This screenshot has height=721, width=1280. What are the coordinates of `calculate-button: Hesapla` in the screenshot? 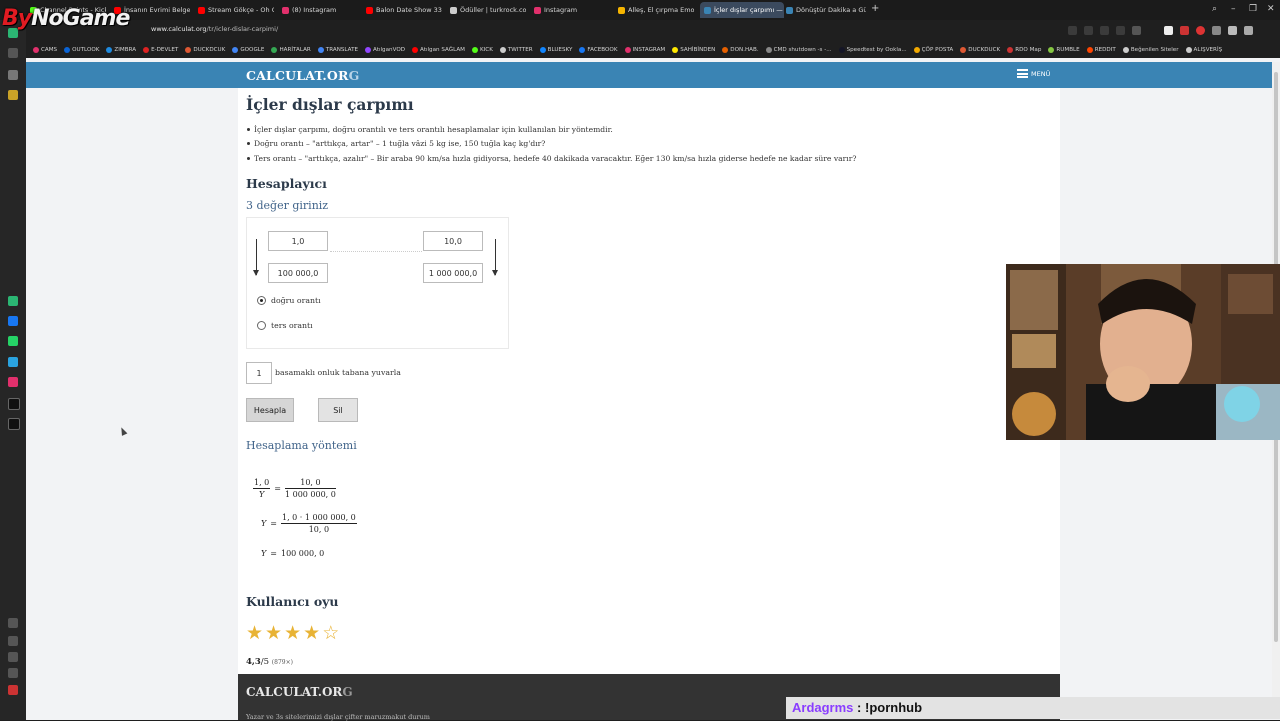 It's located at (270, 410).